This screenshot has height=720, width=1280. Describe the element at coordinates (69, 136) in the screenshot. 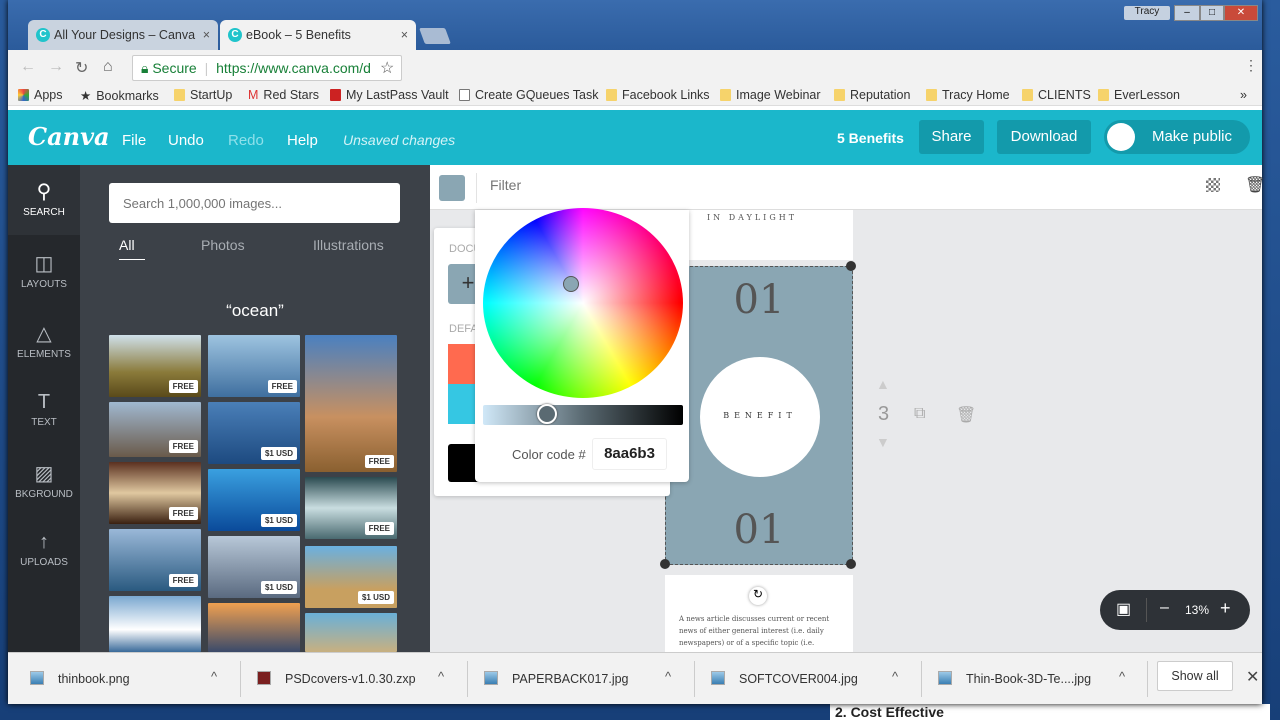

I see `canva-logo: Canva` at that location.